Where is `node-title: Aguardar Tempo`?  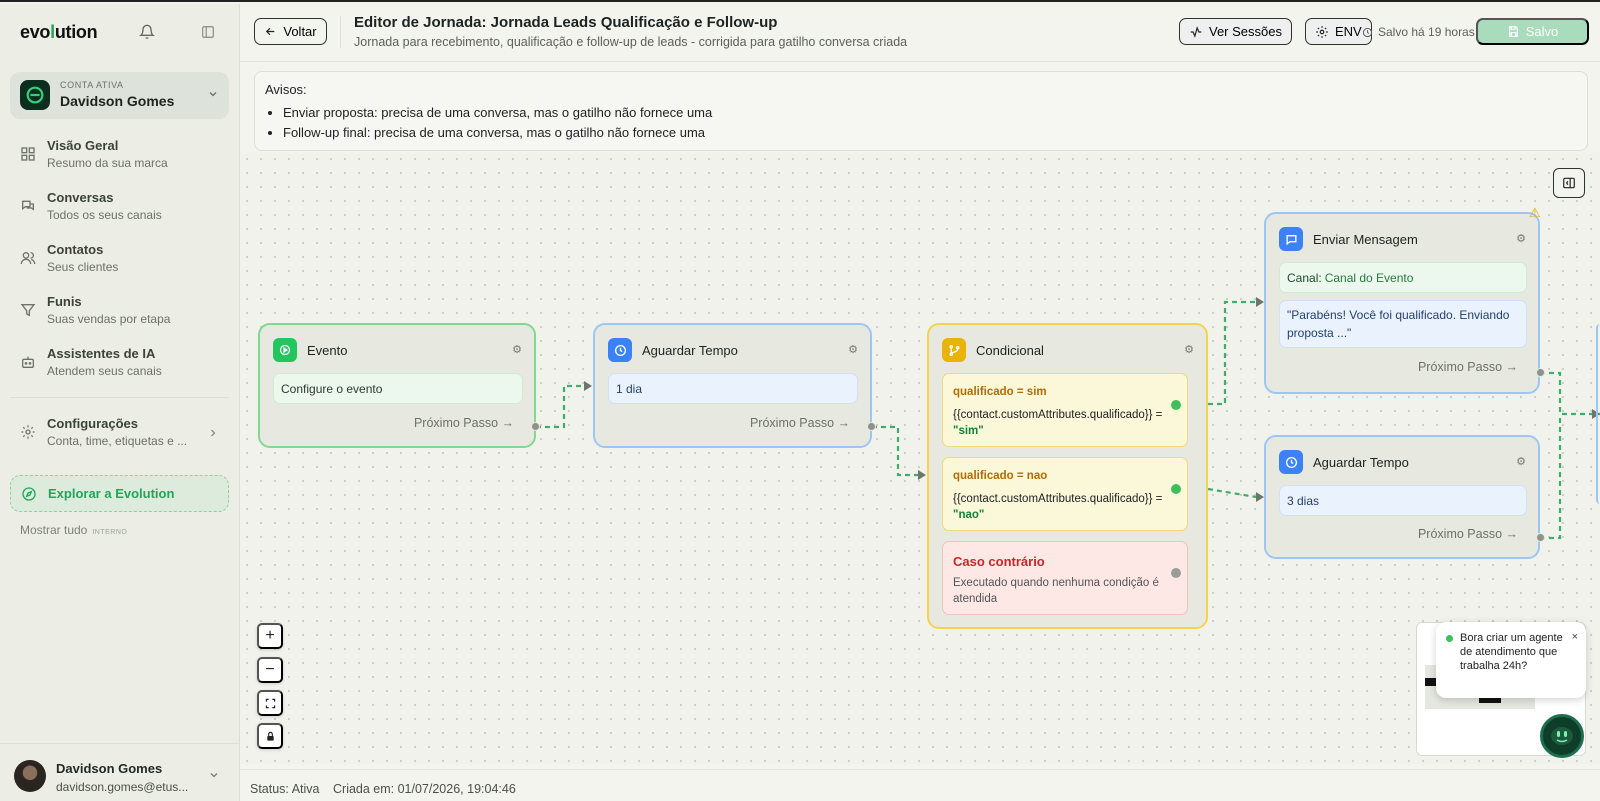 node-title: Aguardar Tempo is located at coordinates (1361, 462).